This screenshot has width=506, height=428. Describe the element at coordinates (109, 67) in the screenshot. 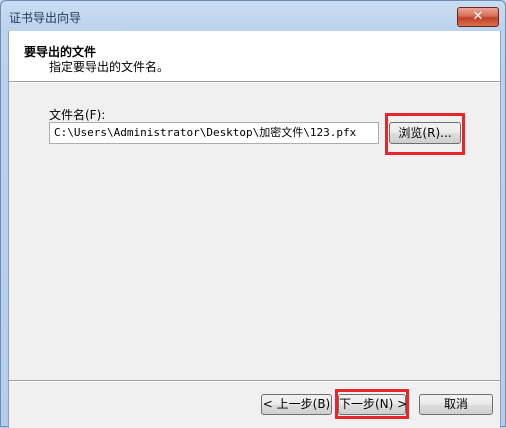

I see `page-subtitle: 指定要导出的文件名。` at that location.